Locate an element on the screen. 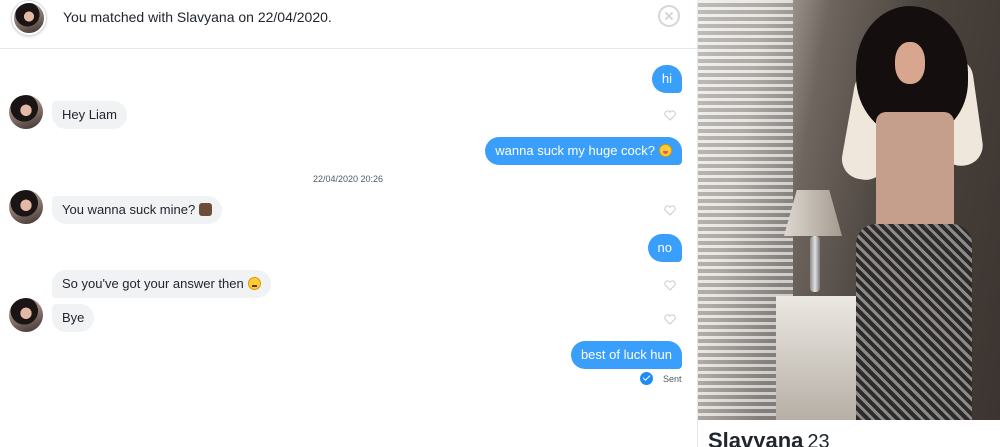  profile-name-text: Slavyana is located at coordinates (756, 437).